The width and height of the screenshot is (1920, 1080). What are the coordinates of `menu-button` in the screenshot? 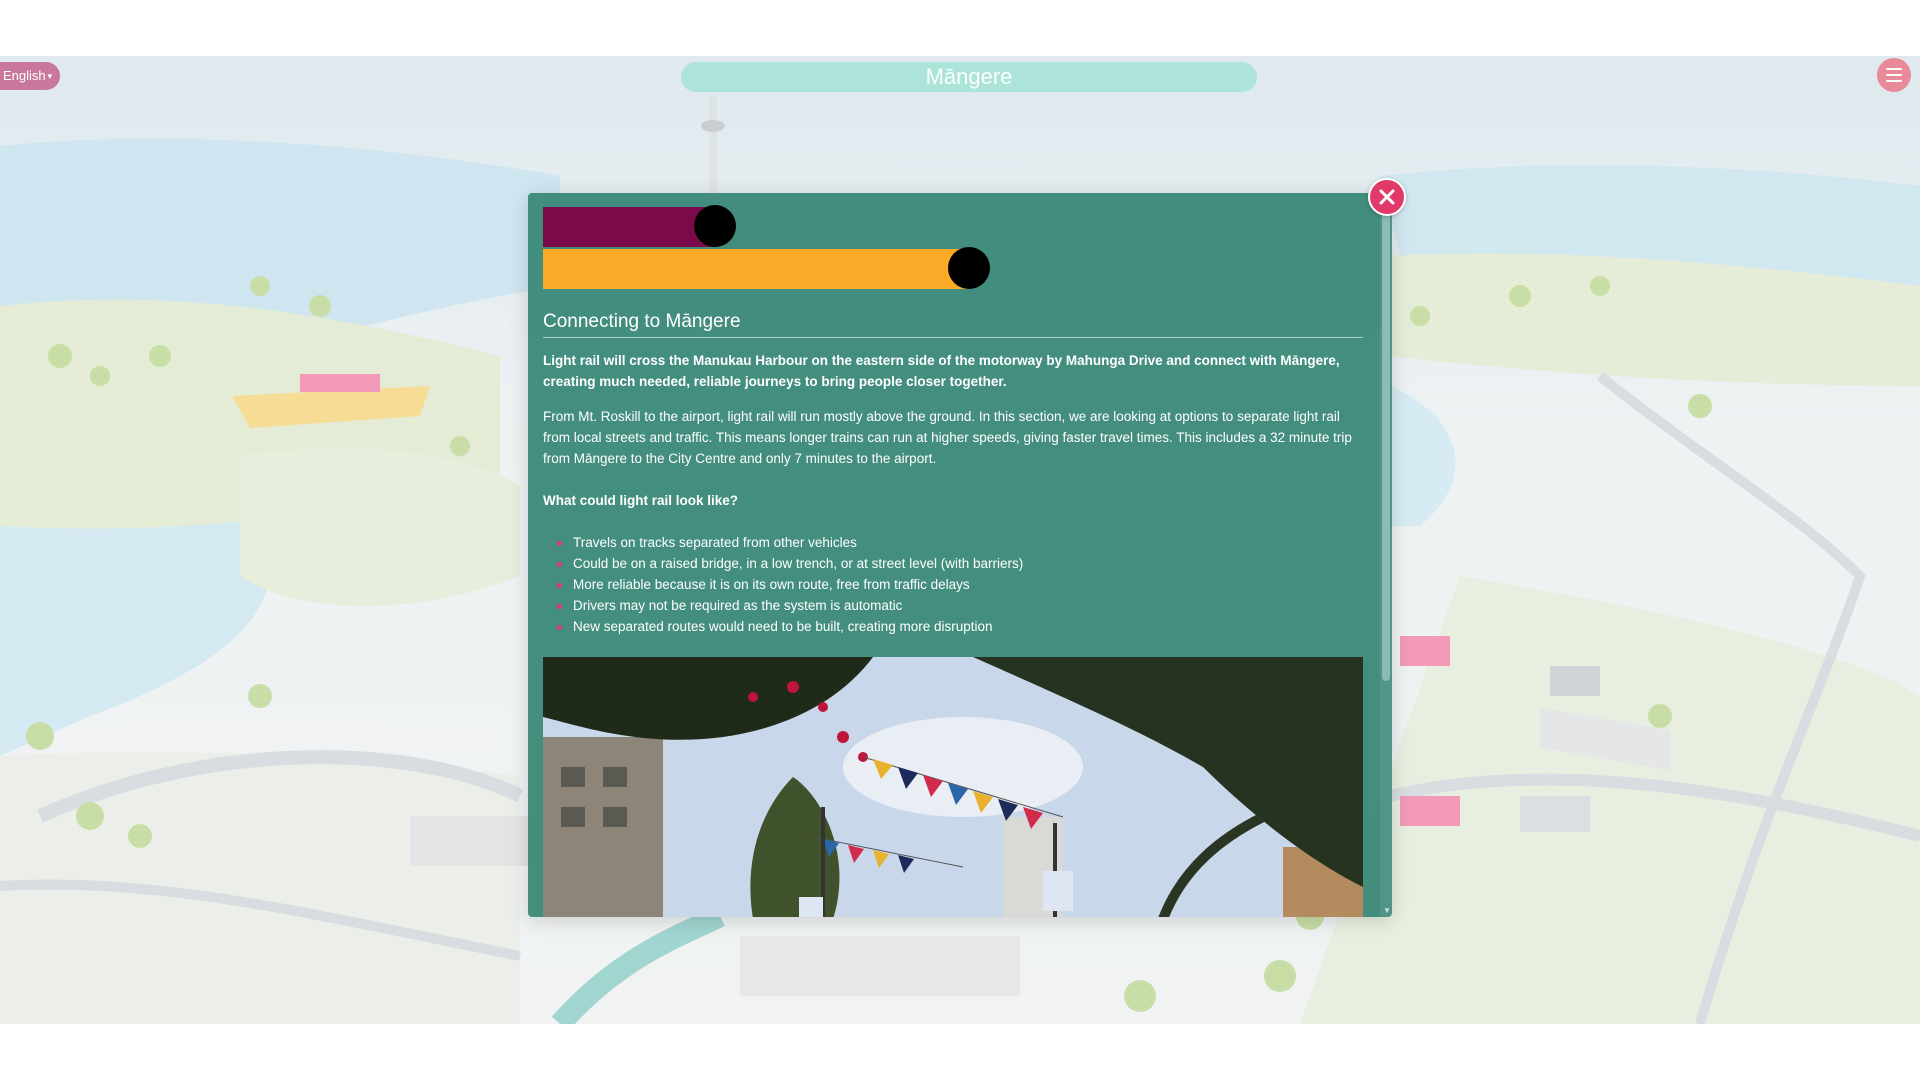 It's located at (1894, 75).